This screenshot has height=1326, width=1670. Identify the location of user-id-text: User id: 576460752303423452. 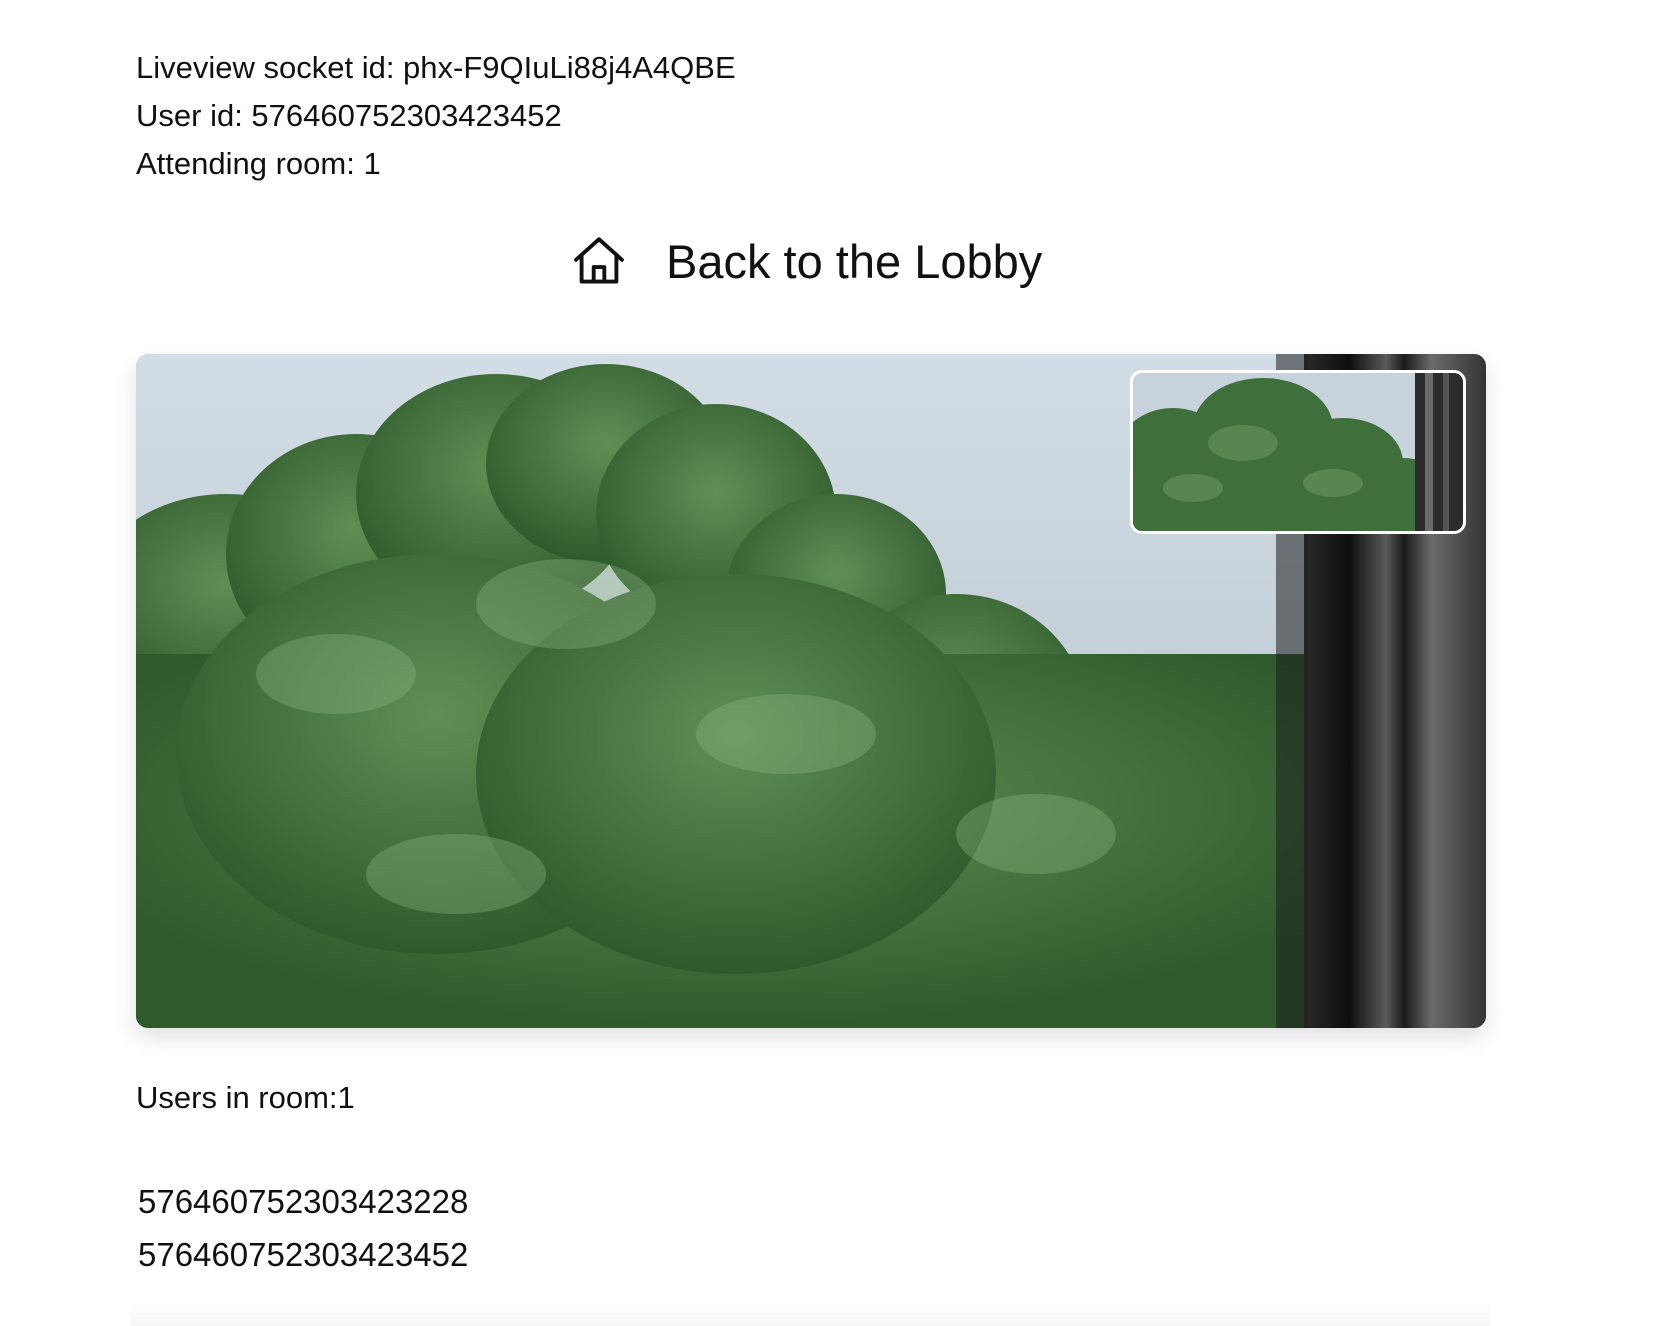
(349, 115).